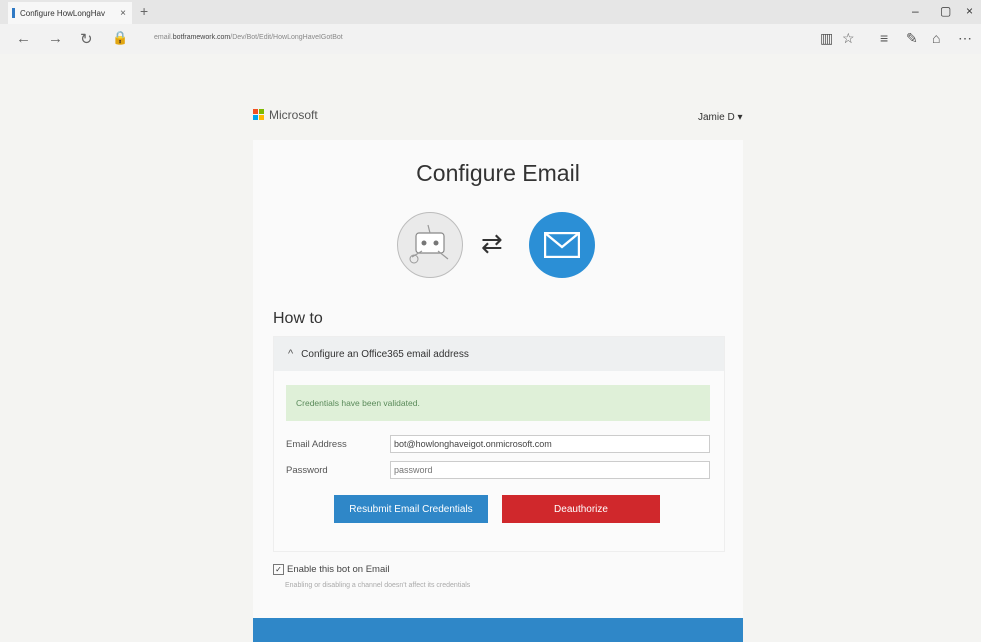 The image size is (981, 642). I want to click on url-path: /Dev/Bot/Edit/HowLongHaveIGotBot, so click(286, 37).